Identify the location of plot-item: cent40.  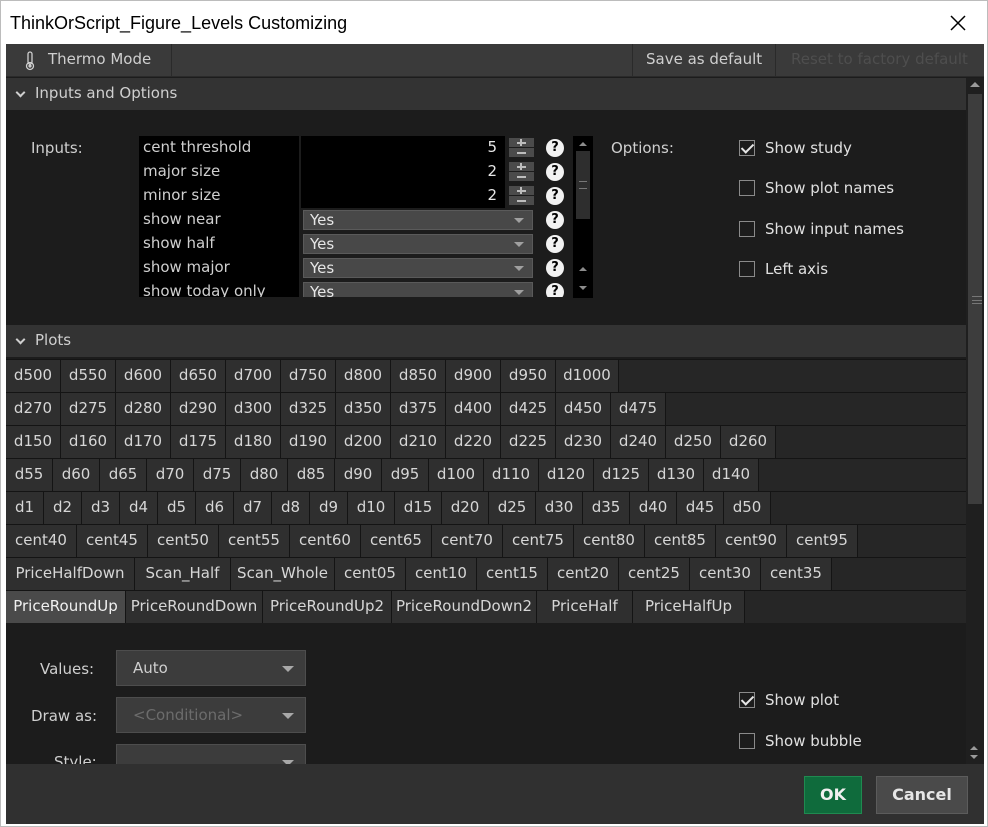
(41, 541).